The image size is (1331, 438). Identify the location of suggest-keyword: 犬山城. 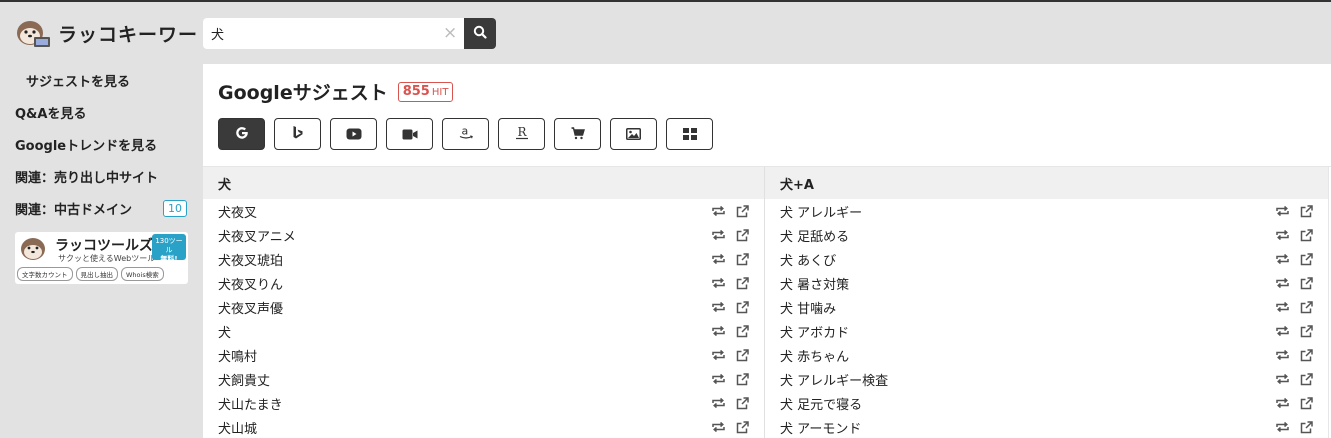
(237, 427).